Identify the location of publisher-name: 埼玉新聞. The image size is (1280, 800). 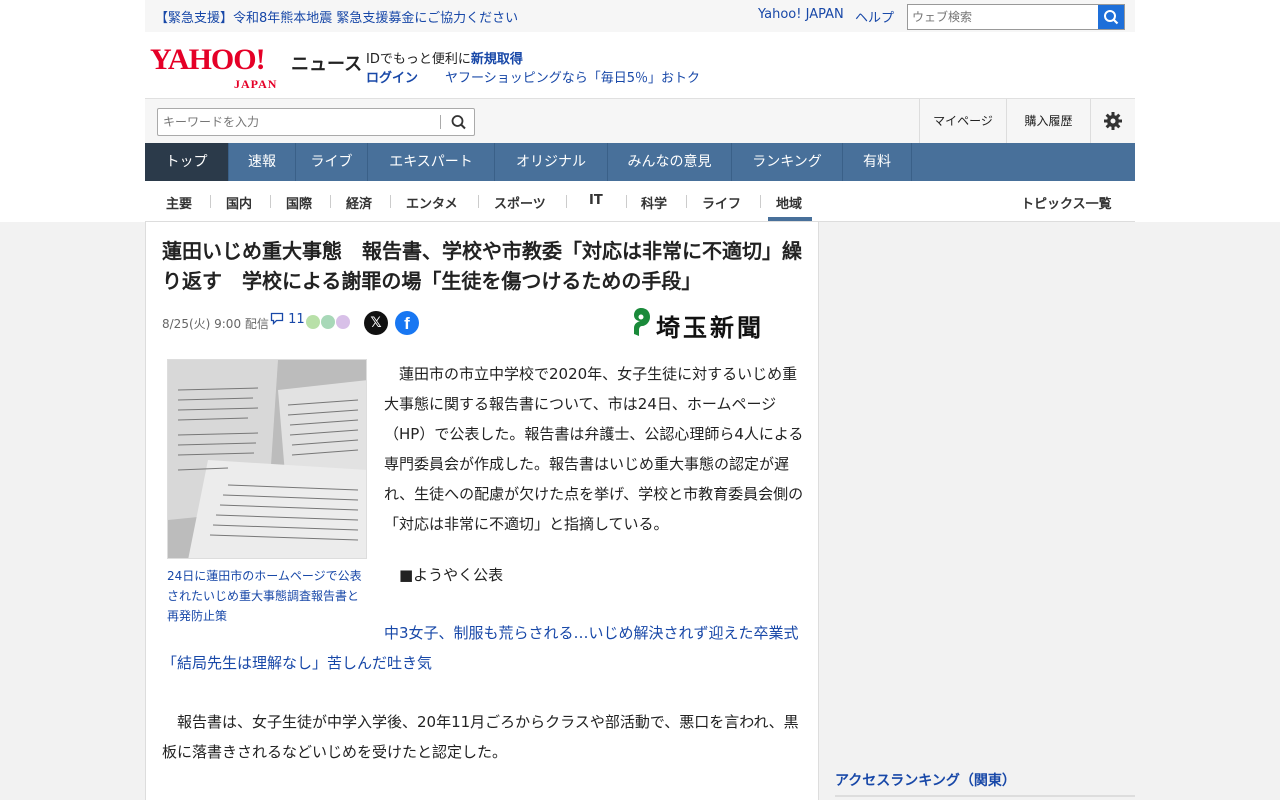
(710, 327).